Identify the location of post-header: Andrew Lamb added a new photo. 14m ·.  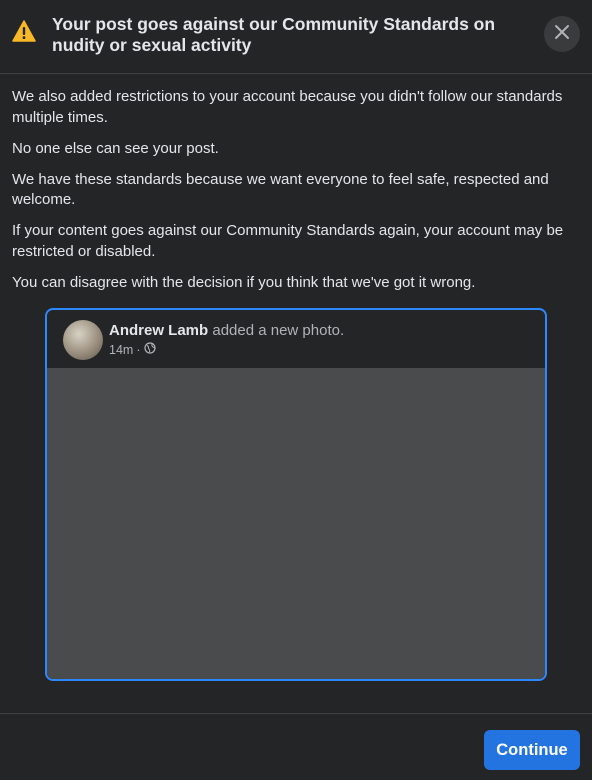
(296, 339).